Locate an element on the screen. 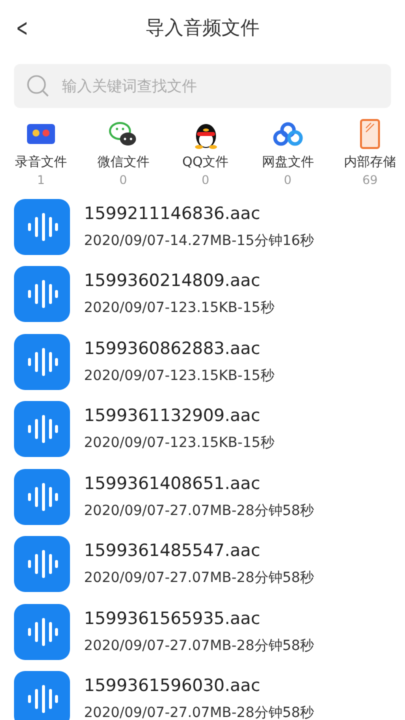 The width and height of the screenshot is (405, 720). source-tab: 内部存储 69 is located at coordinates (370, 152).